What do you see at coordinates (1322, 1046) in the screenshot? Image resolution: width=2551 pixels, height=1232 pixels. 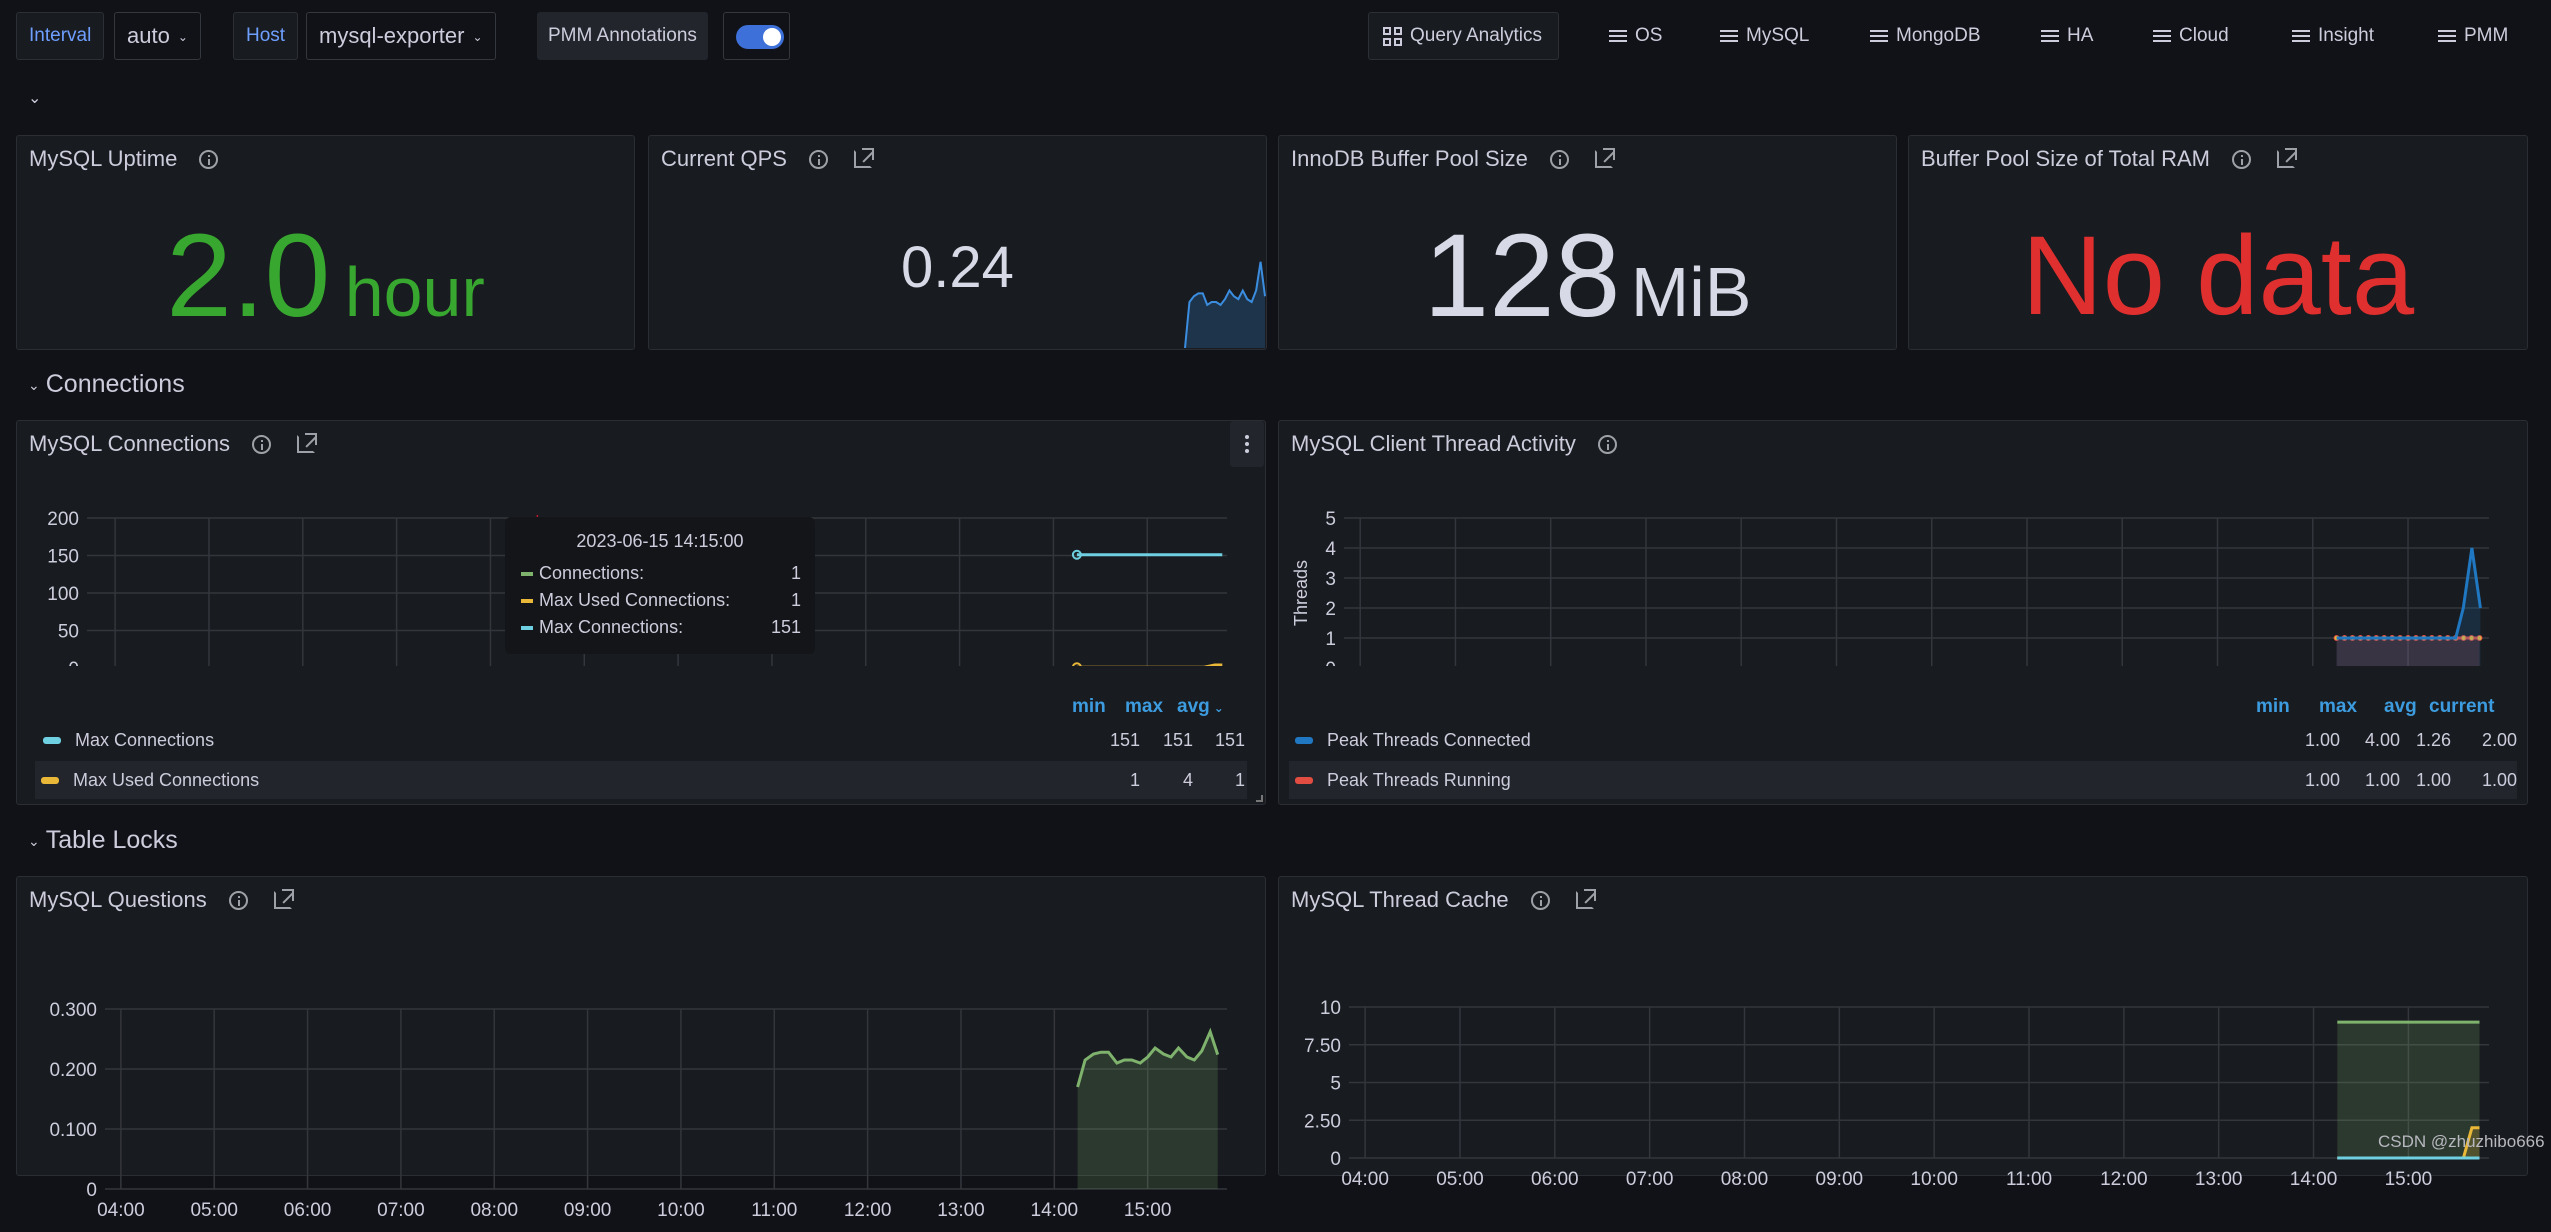 I see `y-tick-label: 7.50` at bounding box center [1322, 1046].